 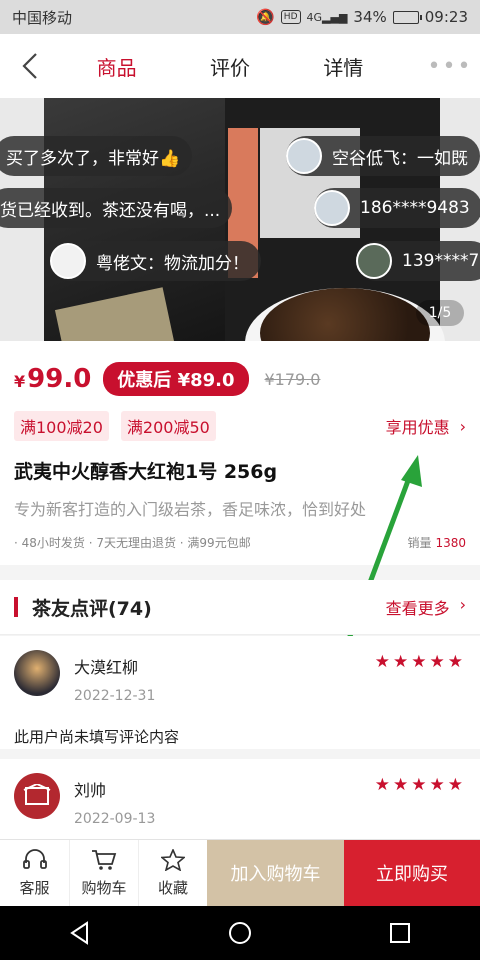 I want to click on shop-logo-icon, so click(x=37, y=794).